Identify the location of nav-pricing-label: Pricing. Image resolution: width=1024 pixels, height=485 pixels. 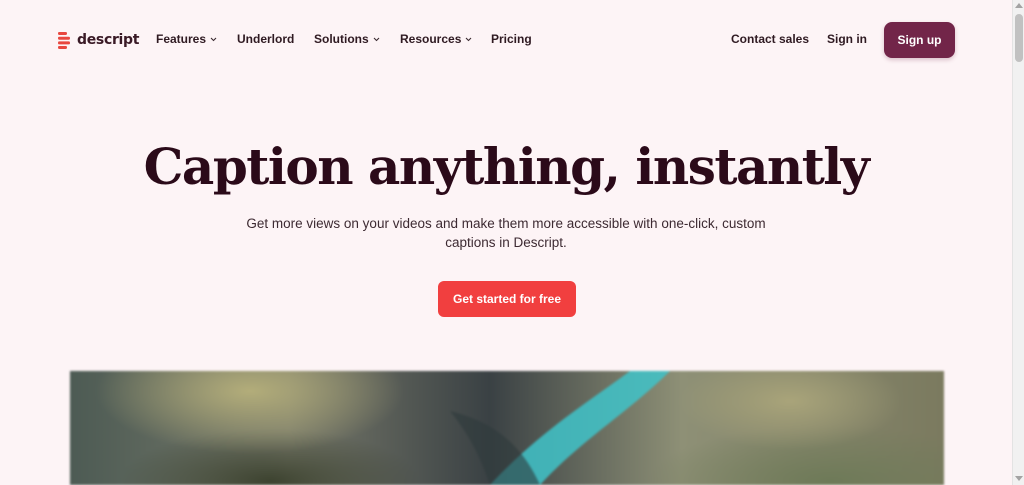
(511, 39).